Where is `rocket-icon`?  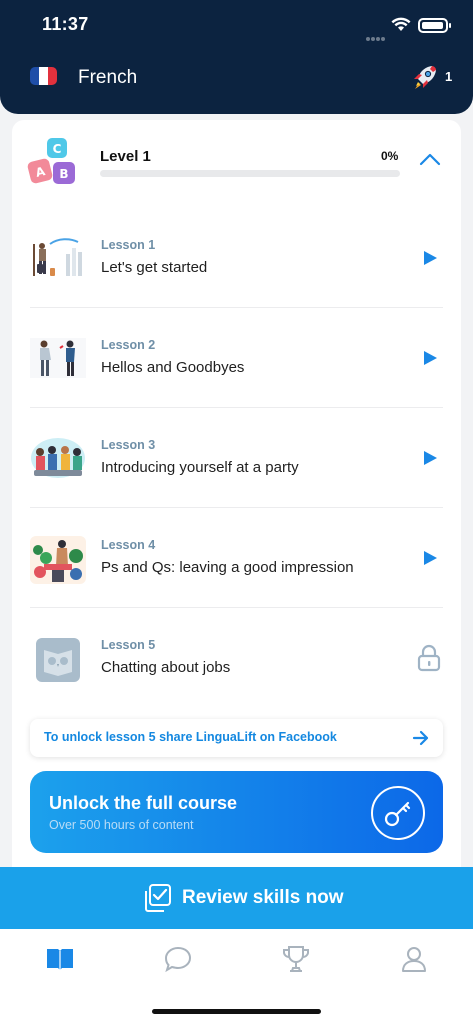 rocket-icon is located at coordinates (425, 79).